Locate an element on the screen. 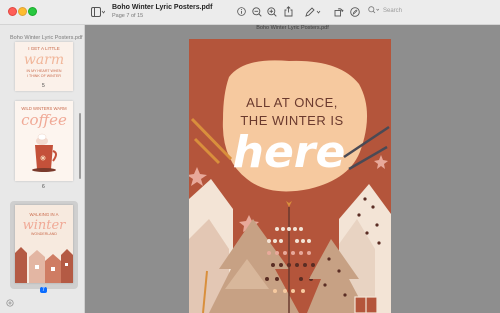  poster-line1: ALL AT ONCE, is located at coordinates (292, 102).